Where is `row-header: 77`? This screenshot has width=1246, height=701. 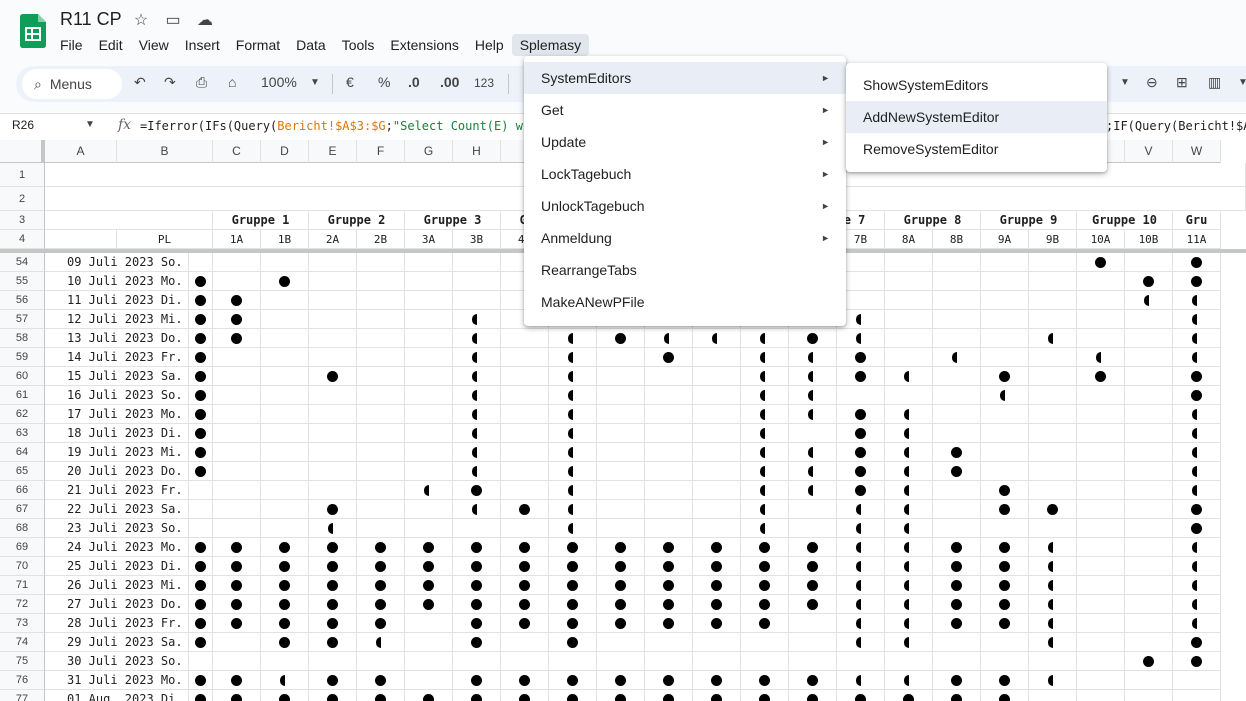 row-header: 77 is located at coordinates (22, 695).